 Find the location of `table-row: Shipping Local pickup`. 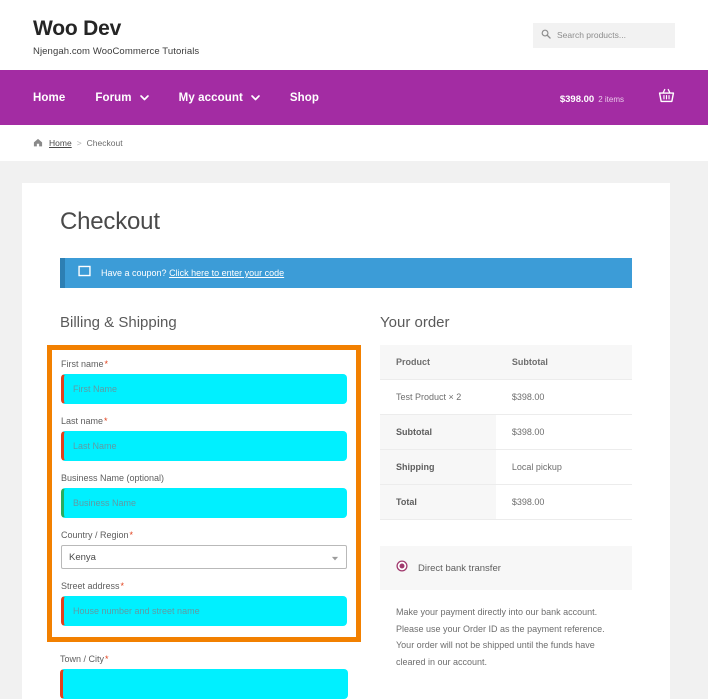

table-row: Shipping Local pickup is located at coordinates (506, 467).